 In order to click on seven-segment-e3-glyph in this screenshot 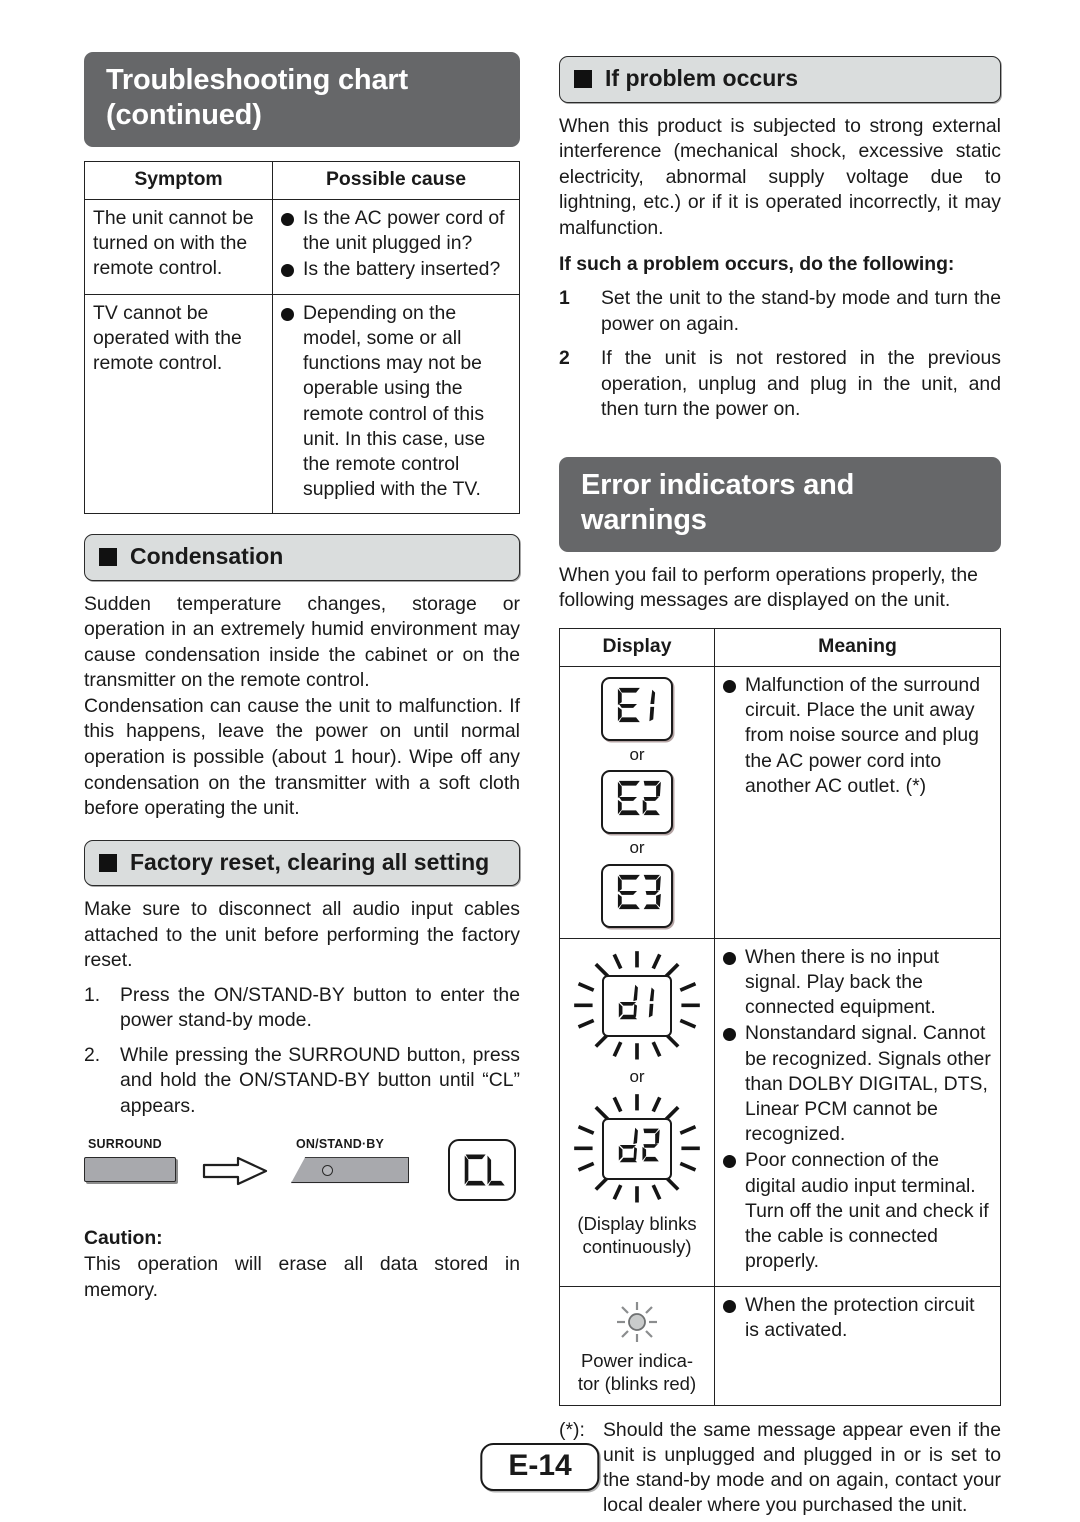, I will do `click(637, 892)`.